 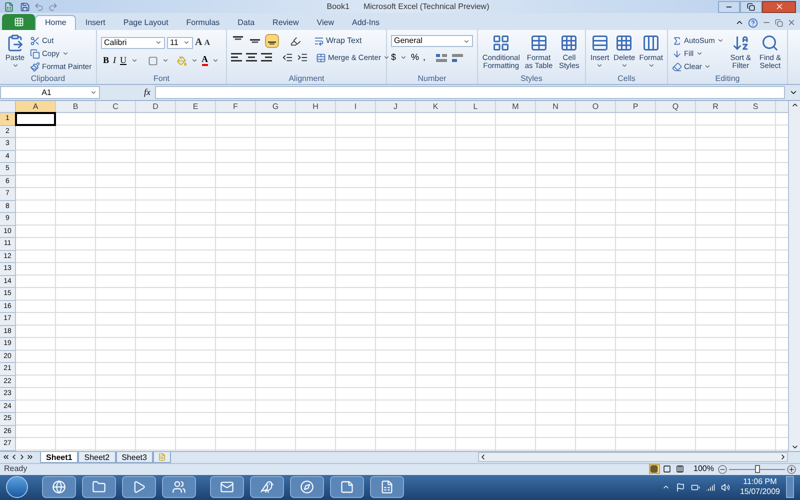 I want to click on vertical-align-button, so click(x=272, y=41).